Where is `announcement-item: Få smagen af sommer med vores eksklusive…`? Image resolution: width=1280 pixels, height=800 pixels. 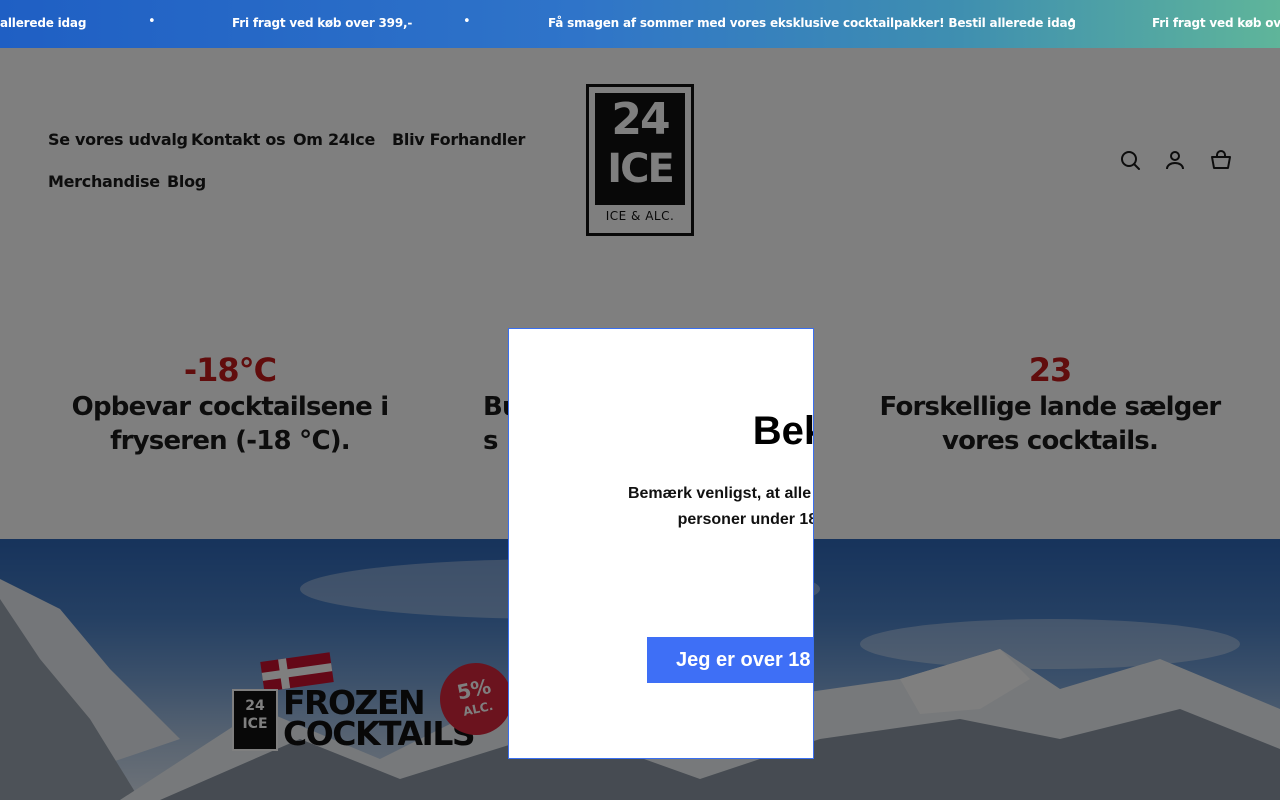 announcement-item: Få smagen af sommer med vores eksklusive… is located at coordinates (812, 23).